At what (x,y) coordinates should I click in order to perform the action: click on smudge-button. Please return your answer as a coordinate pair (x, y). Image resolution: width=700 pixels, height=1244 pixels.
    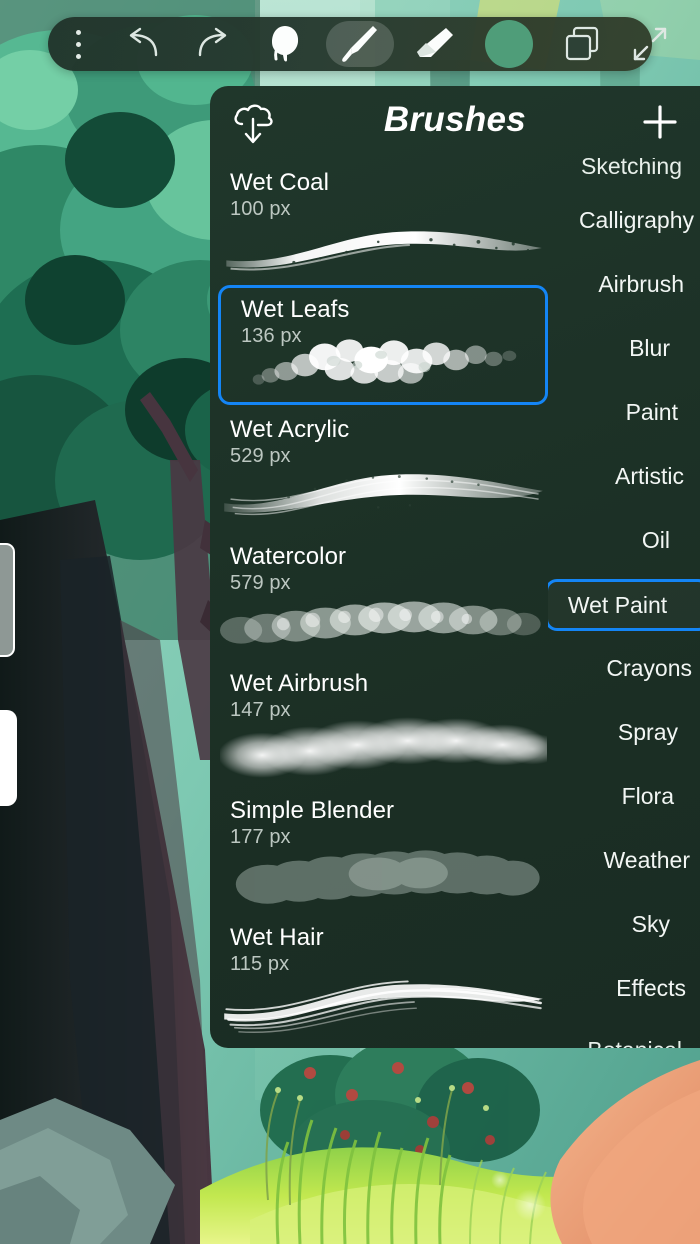
    Looking at the image, I should click on (285, 44).